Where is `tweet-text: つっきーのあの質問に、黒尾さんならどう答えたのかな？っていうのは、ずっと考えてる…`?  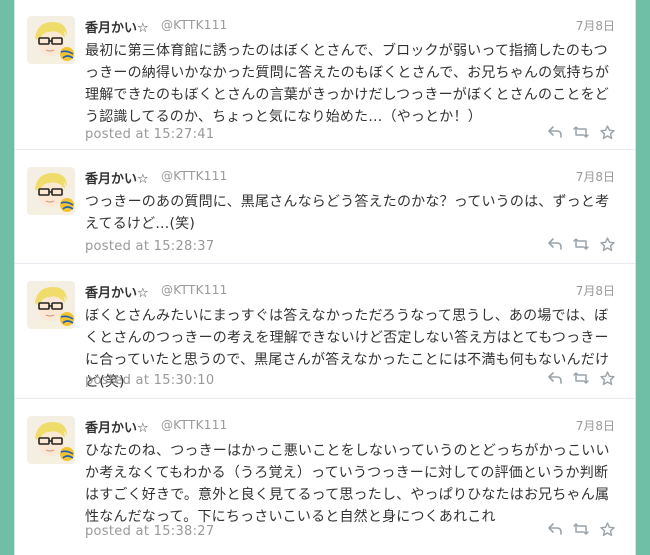 tweet-text: つっきーのあの質問に、黒尾さんならどう答えたのかな？っていうのは、ずっと考えてる… is located at coordinates (347, 213).